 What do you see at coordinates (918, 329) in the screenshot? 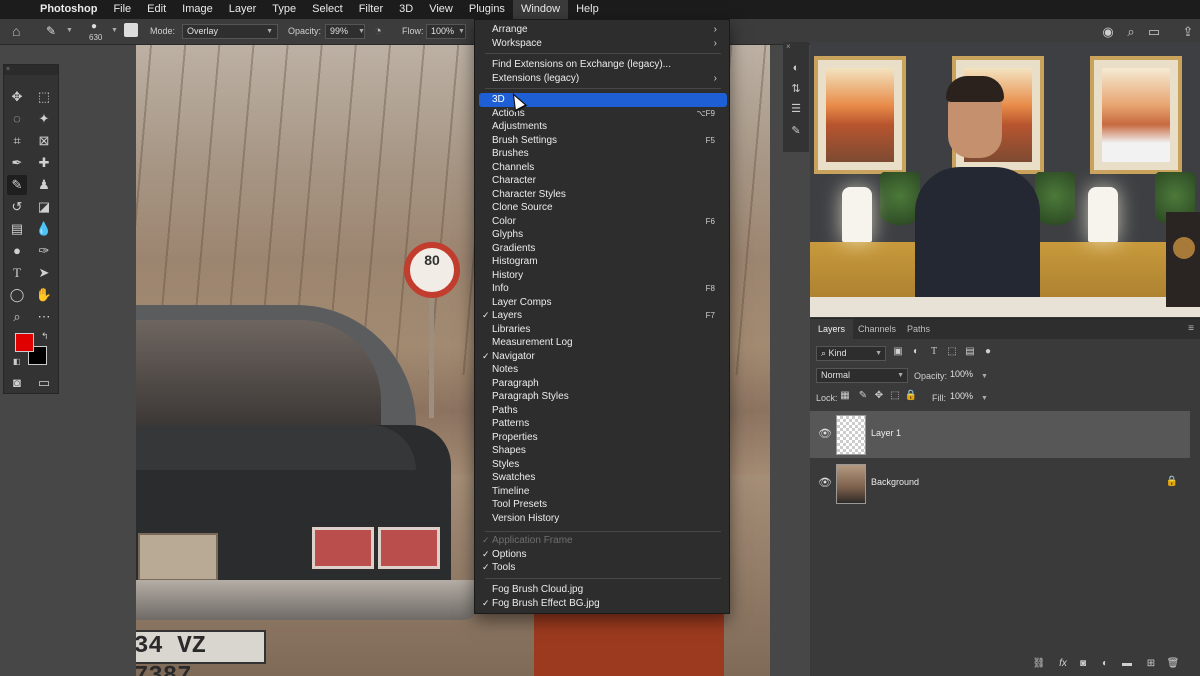
I see `tab-paths: Paths` at bounding box center [918, 329].